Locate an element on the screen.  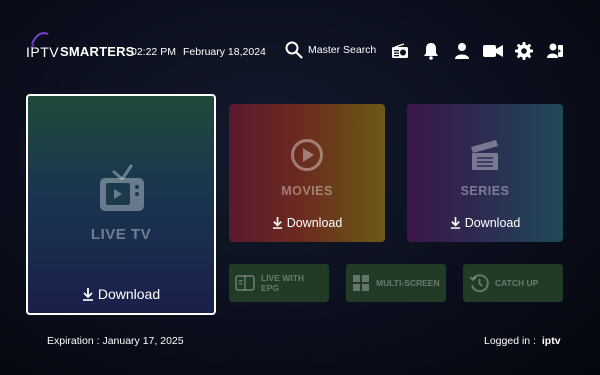
logged-in-label: Logged in : is located at coordinates (510, 341).